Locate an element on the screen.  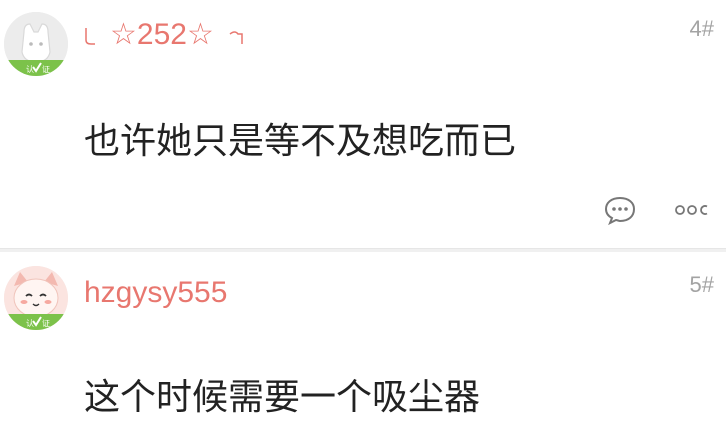
username: hzgysy555 is located at coordinates (155, 293).